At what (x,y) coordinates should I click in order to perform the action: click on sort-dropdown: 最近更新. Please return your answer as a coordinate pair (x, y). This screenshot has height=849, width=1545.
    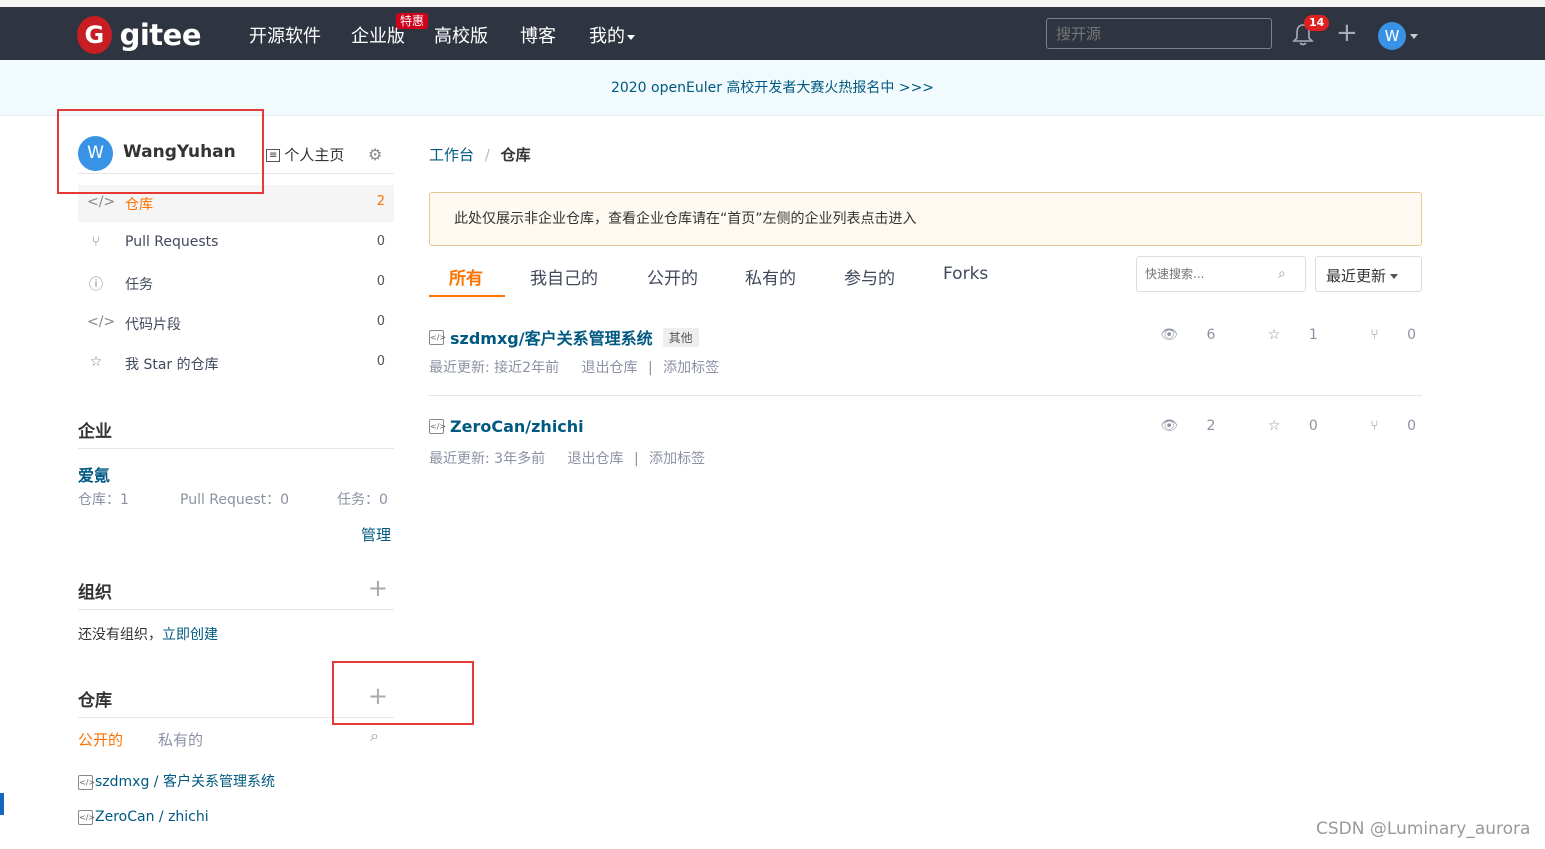
    Looking at the image, I should click on (1368, 274).